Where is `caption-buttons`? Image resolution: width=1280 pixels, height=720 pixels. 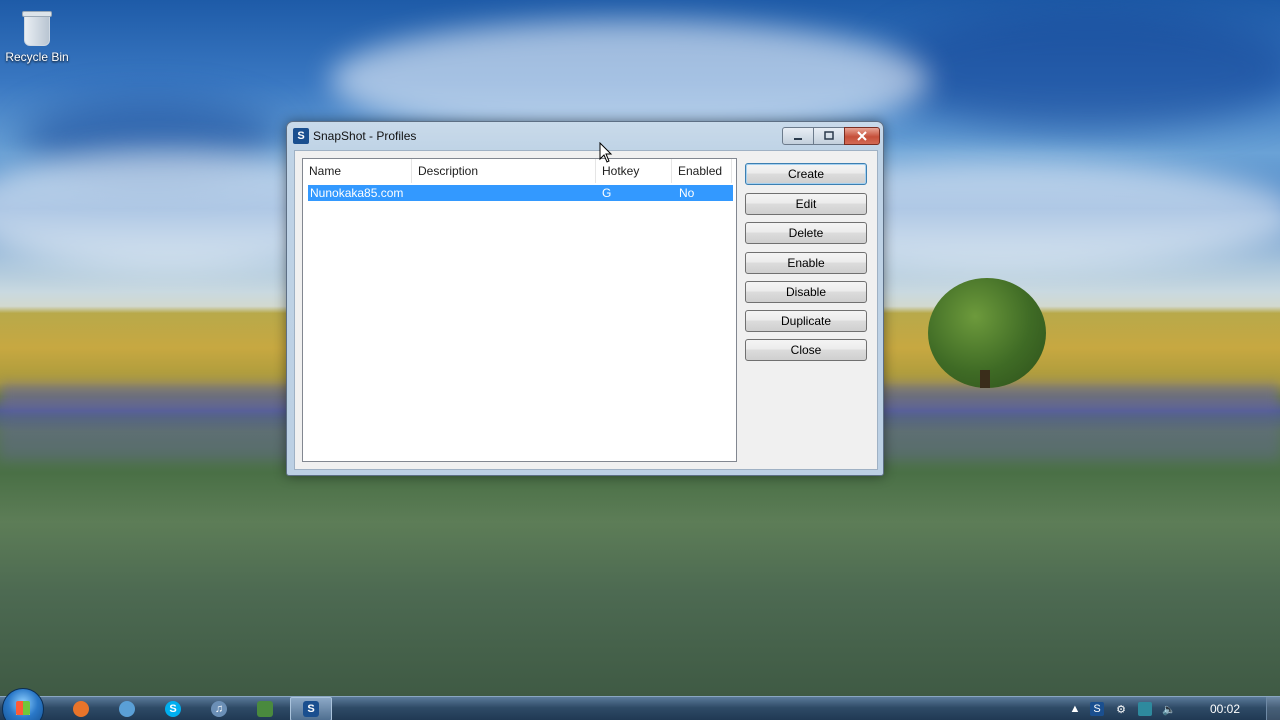 caption-buttons is located at coordinates (831, 136).